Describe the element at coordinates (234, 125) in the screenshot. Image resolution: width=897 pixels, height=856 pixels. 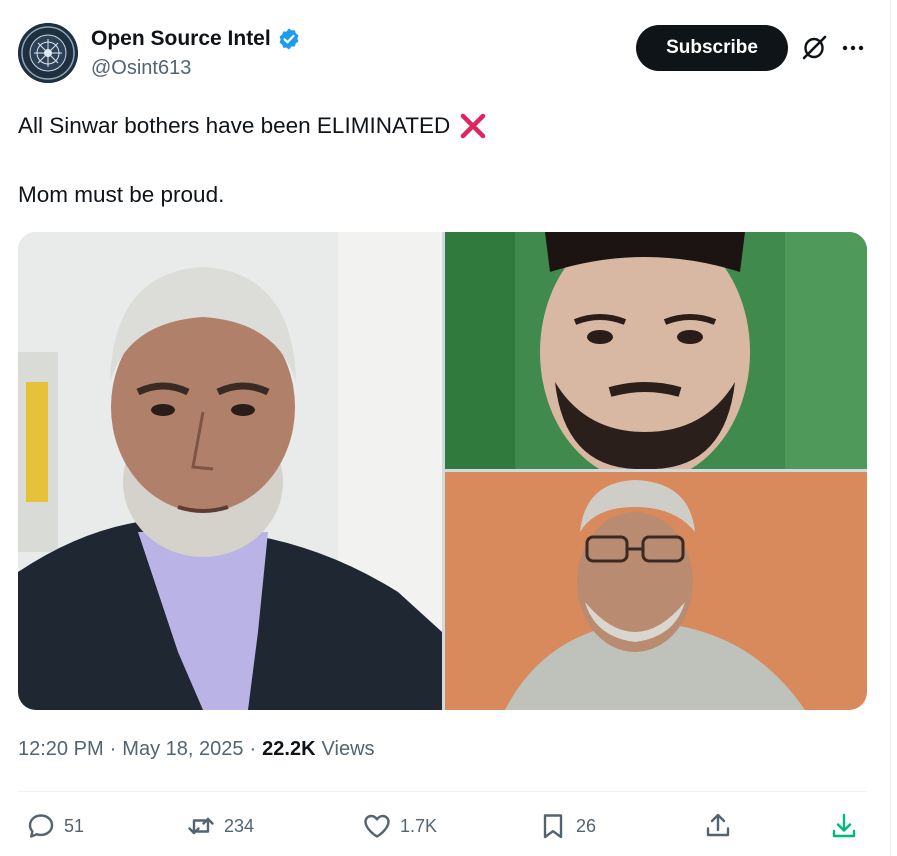
I see `tweet-text: All Sinwar bothers have been ELIMINATED` at that location.